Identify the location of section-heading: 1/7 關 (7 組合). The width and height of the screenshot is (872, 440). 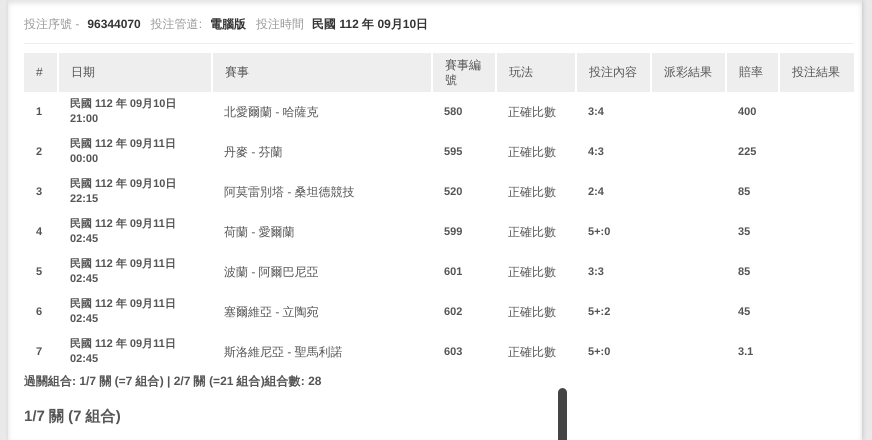
(73, 416).